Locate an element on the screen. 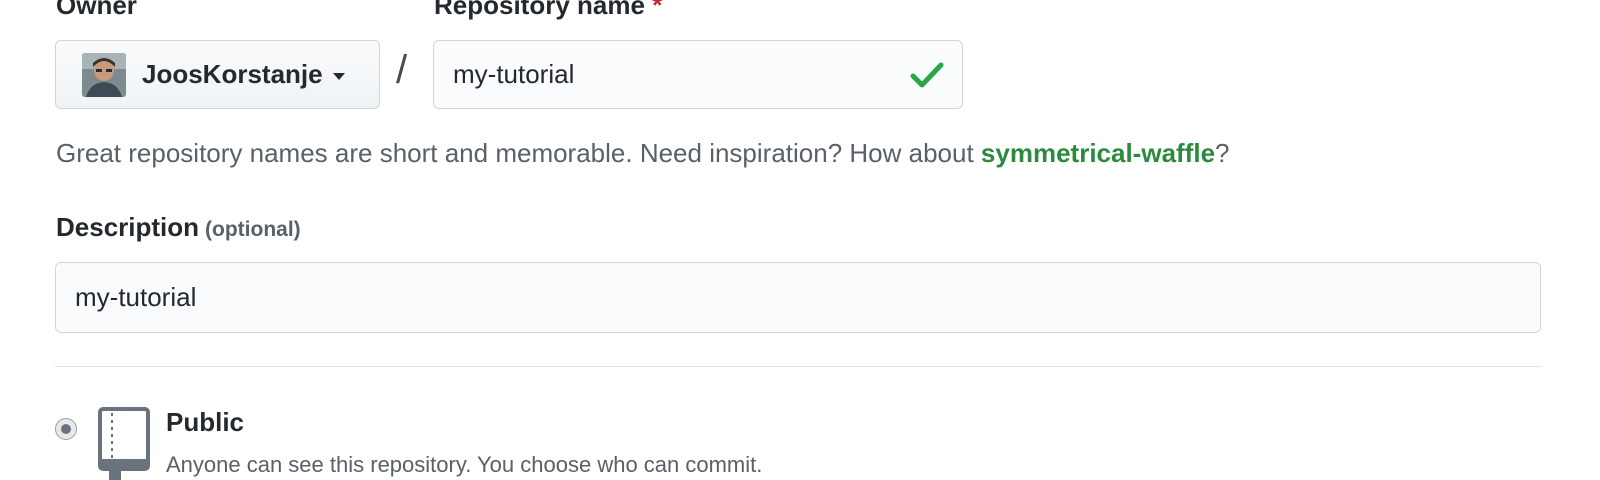 Image resolution: width=1600 pixels, height=480 pixels. description-label: Description (optional) is located at coordinates (178, 227).